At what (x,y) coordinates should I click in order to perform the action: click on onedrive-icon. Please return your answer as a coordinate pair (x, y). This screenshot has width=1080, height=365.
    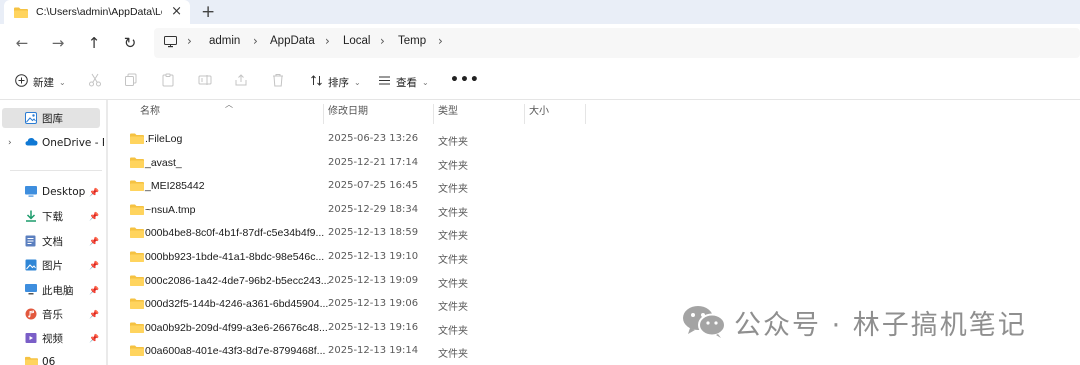
    Looking at the image, I should click on (31, 143).